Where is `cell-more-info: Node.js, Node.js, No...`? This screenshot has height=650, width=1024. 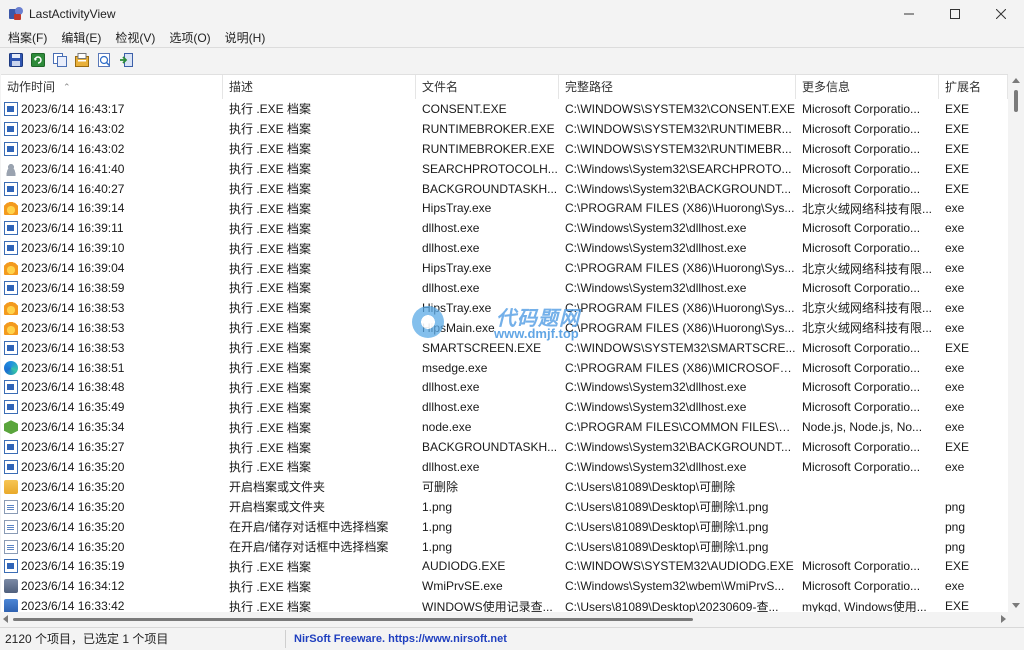 cell-more-info: Node.js, Node.js, No... is located at coordinates (862, 427).